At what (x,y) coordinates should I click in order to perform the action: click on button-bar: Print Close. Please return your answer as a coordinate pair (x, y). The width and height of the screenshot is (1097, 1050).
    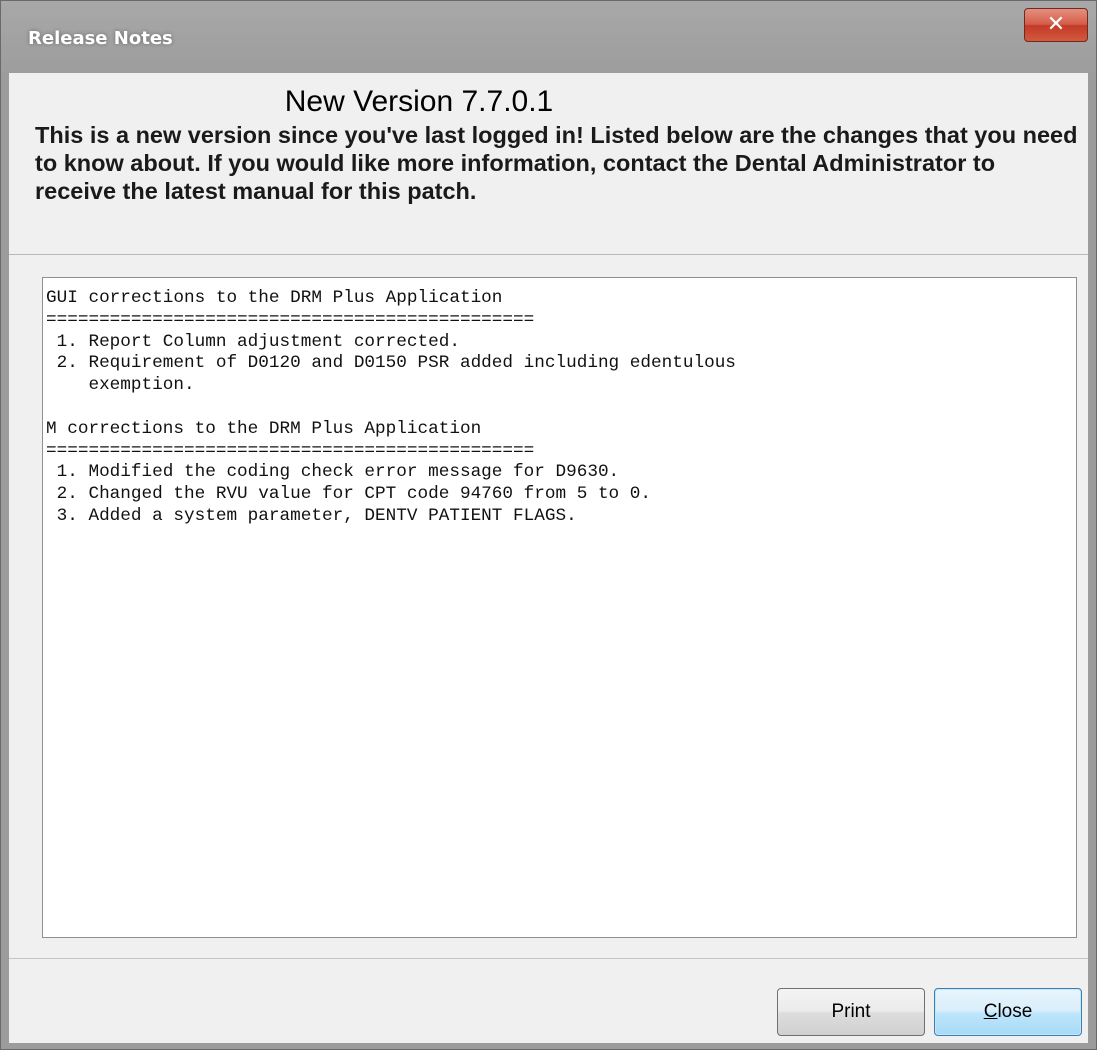
    Looking at the image, I should click on (548, 1000).